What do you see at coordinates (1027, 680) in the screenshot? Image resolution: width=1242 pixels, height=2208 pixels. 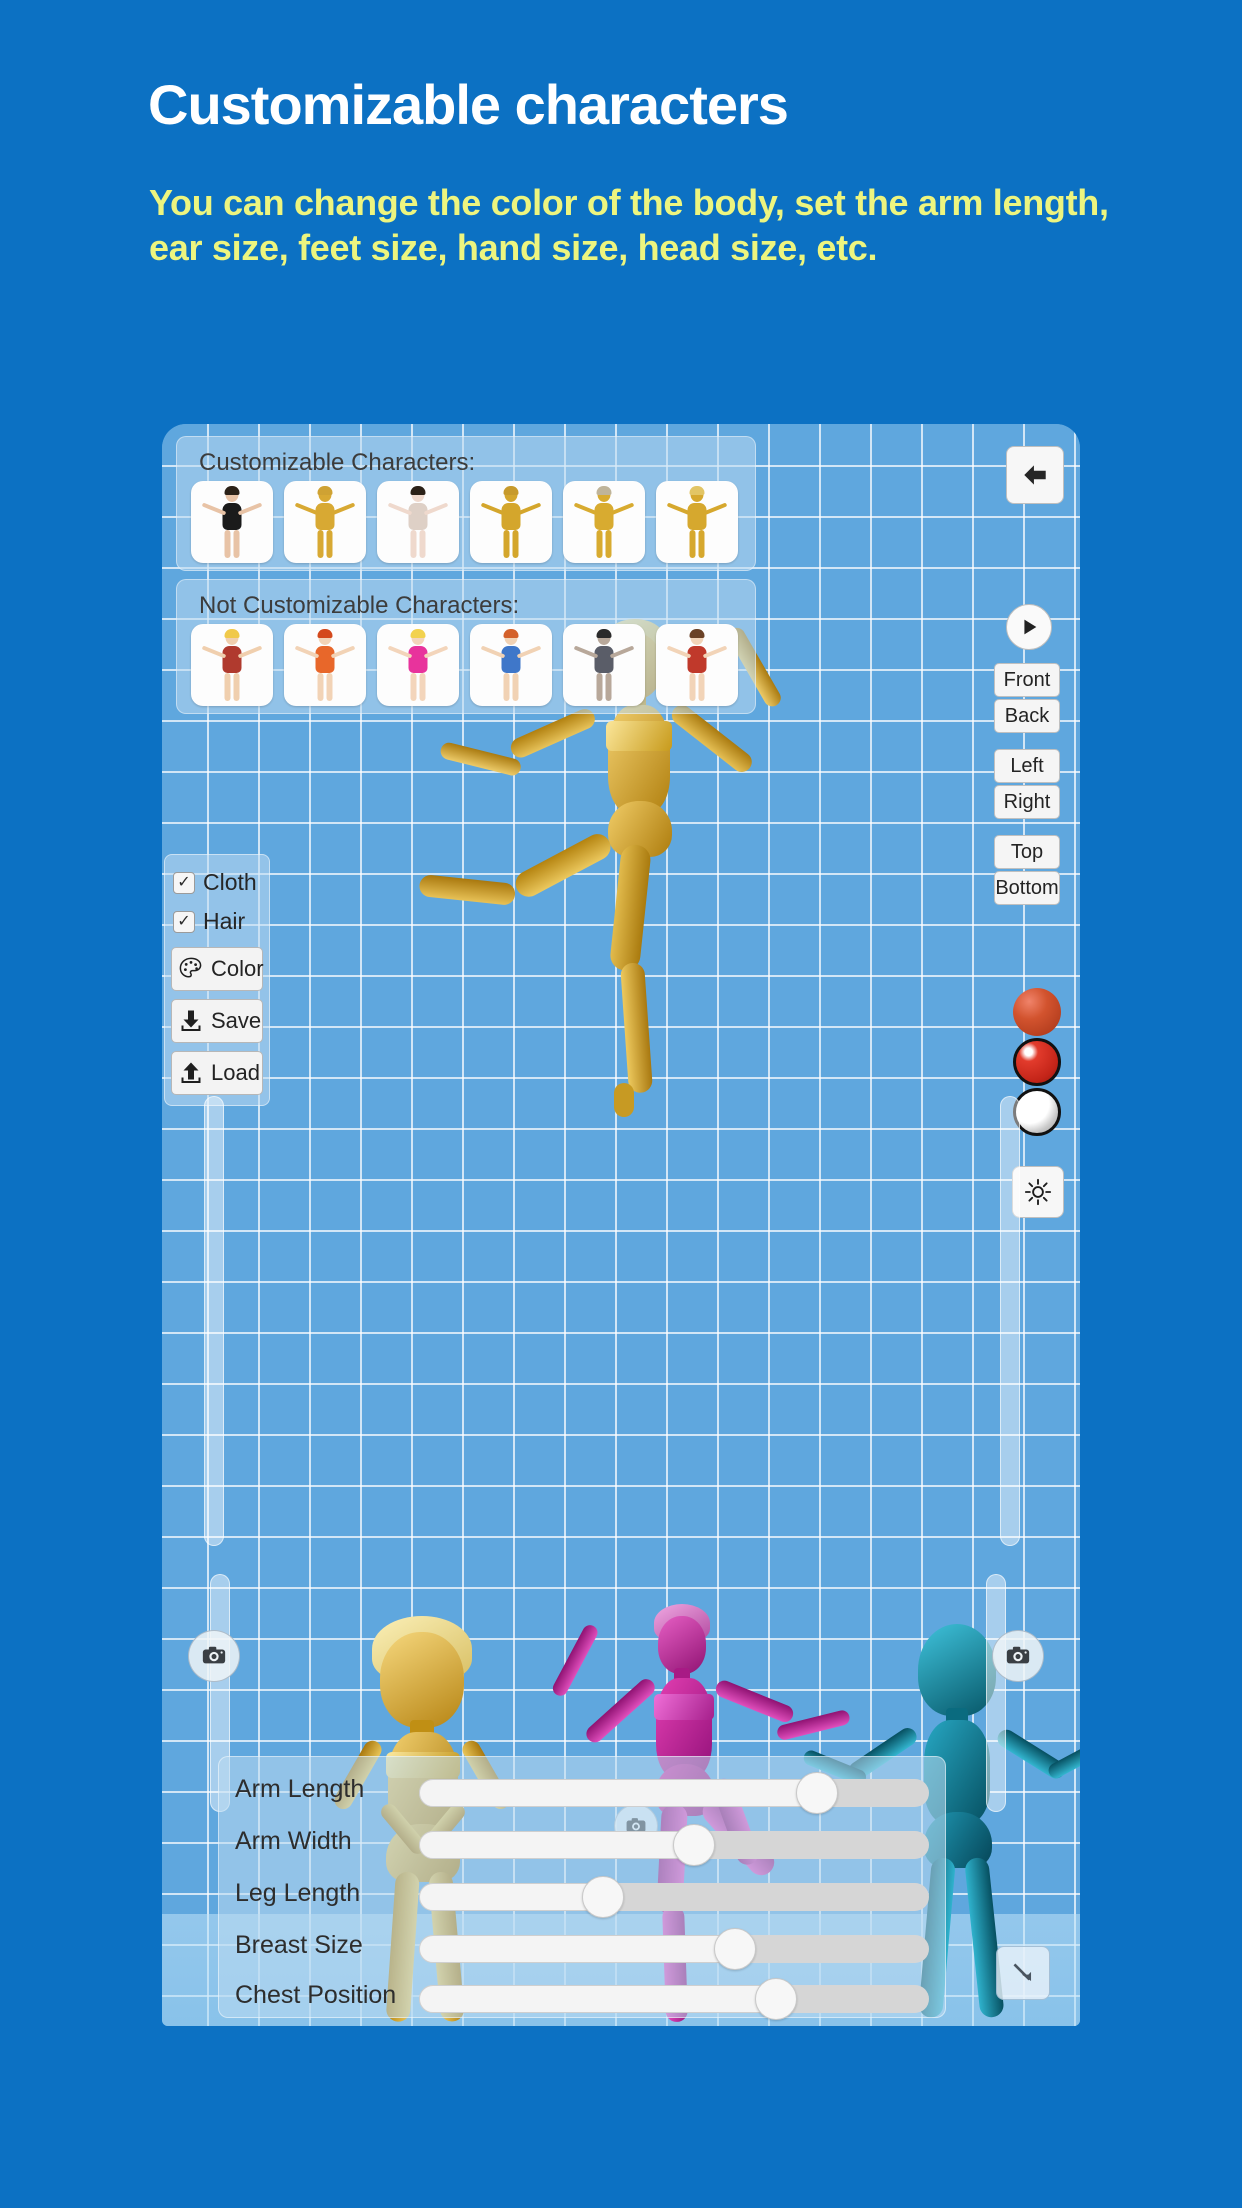 I see `view-button-front: Front` at bounding box center [1027, 680].